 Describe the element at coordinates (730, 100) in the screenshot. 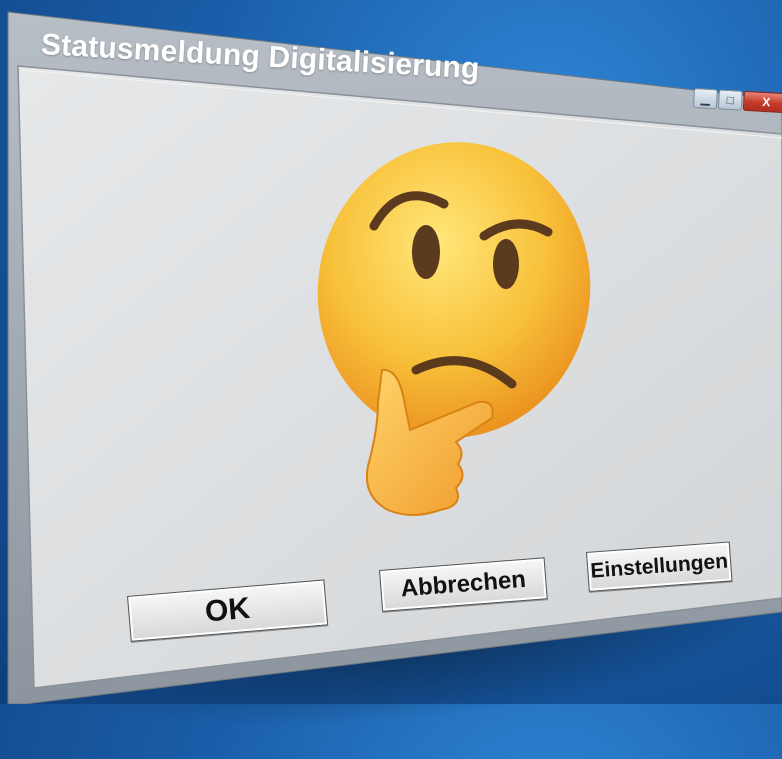

I see `maximize-icon: □` at that location.